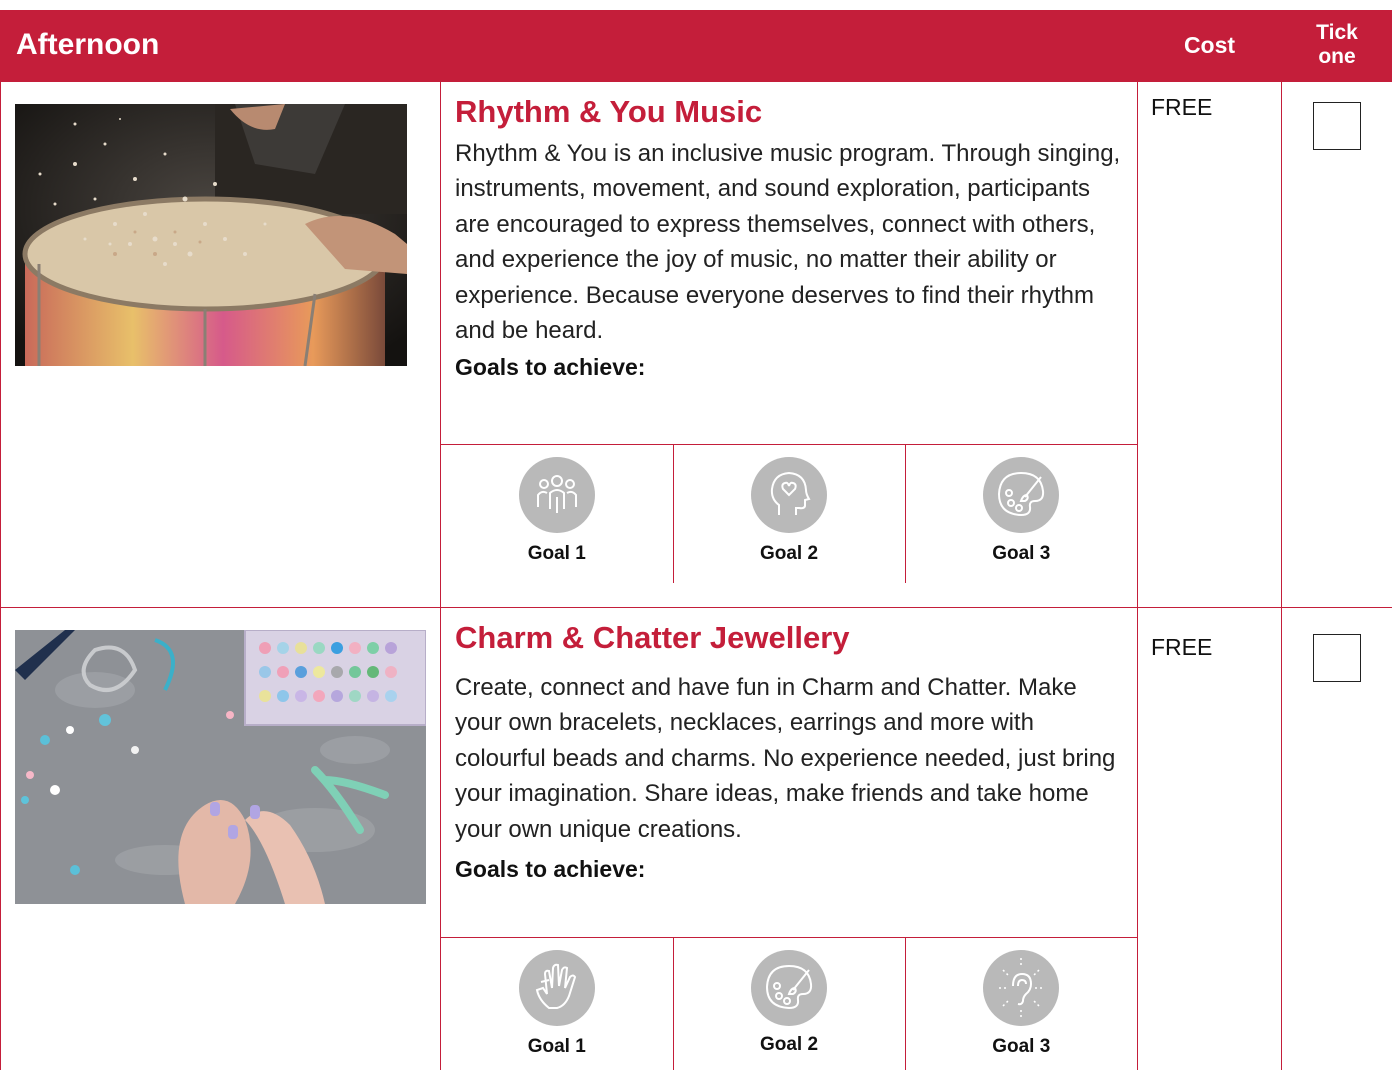 Image resolution: width=1392 pixels, height=1070 pixels. What do you see at coordinates (211, 234) in the screenshot?
I see `drum-confetti-photo` at bounding box center [211, 234].